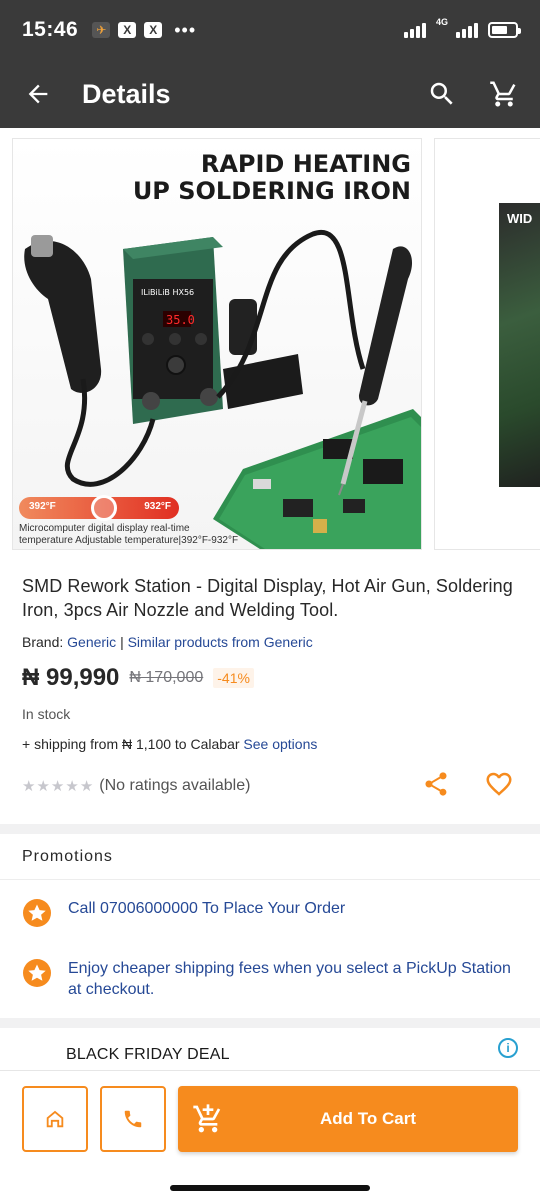 The image size is (540, 1200). What do you see at coordinates (38, 94) in the screenshot?
I see `back-arrow-icon` at bounding box center [38, 94].